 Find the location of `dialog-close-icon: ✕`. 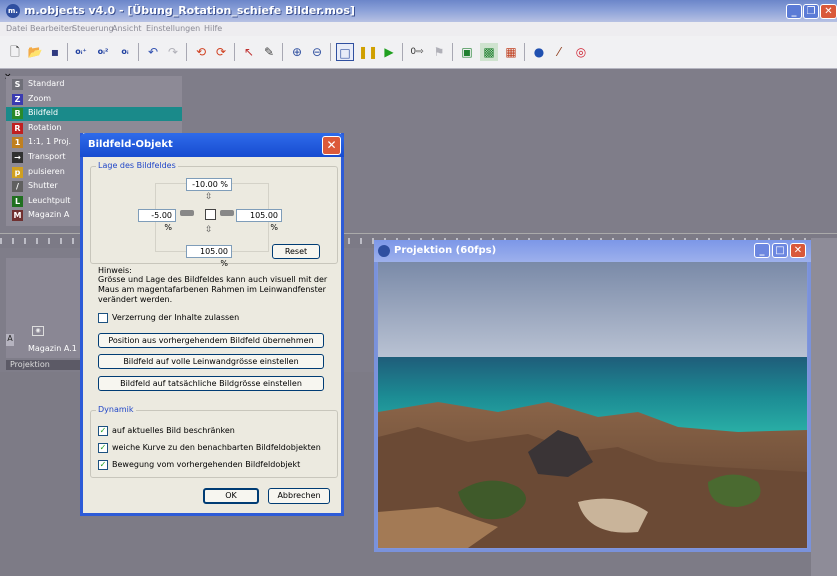

dialog-close-icon: ✕ is located at coordinates (331, 145).